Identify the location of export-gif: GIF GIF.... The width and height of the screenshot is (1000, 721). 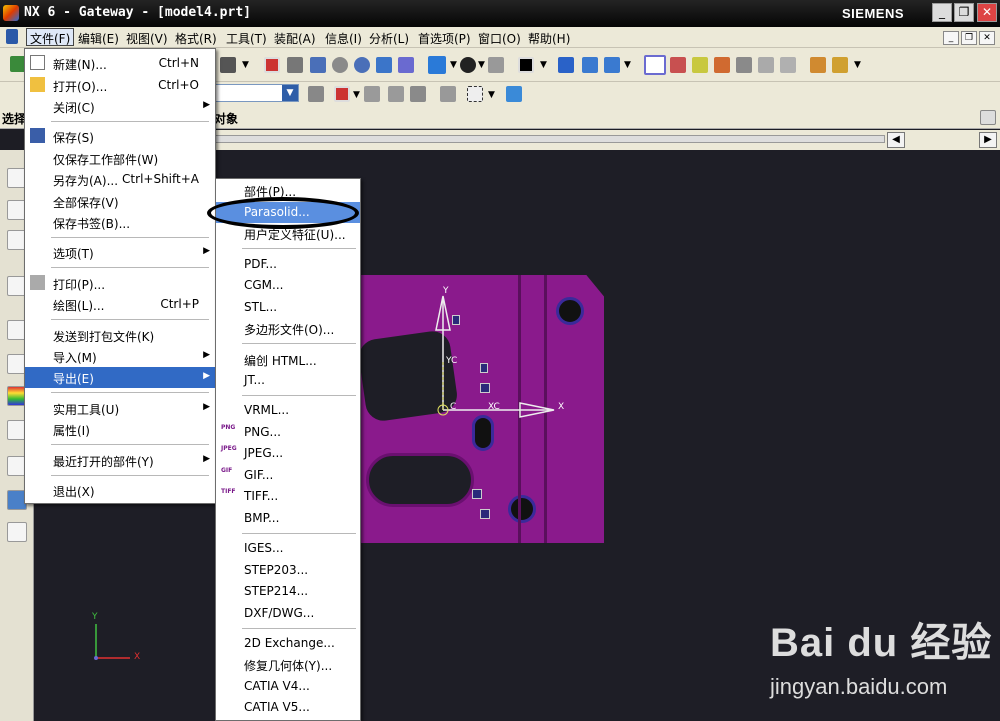
(288, 475).